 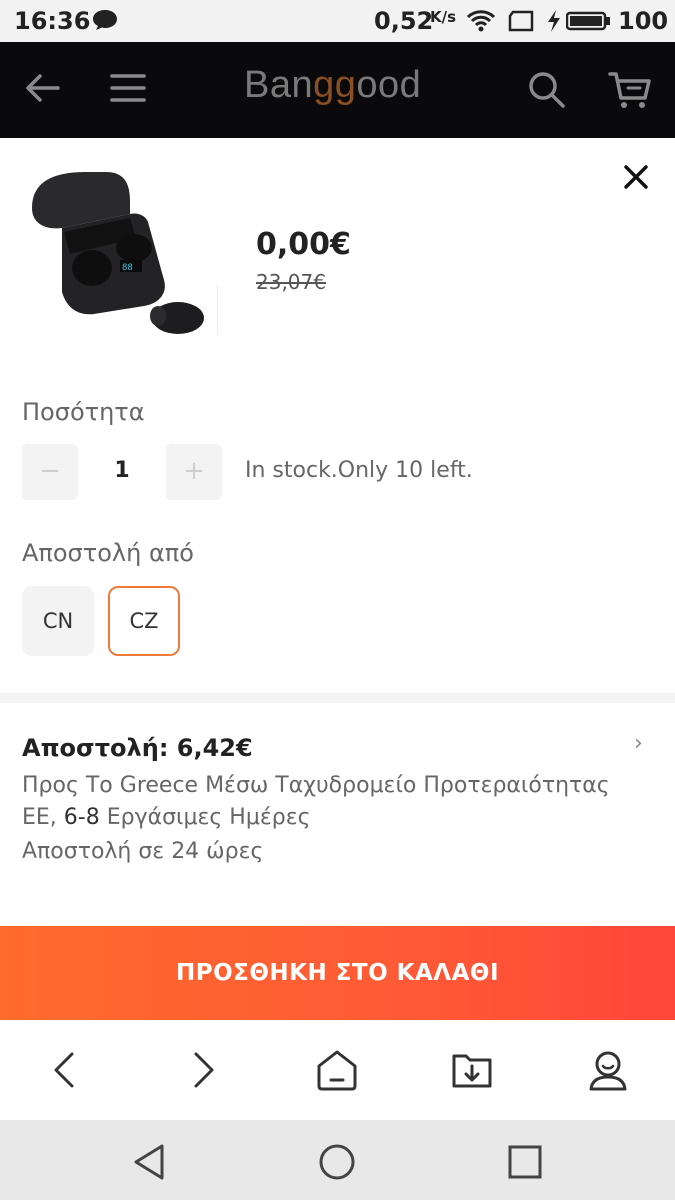 What do you see at coordinates (481, 21) in the screenshot?
I see `wifi-icon` at bounding box center [481, 21].